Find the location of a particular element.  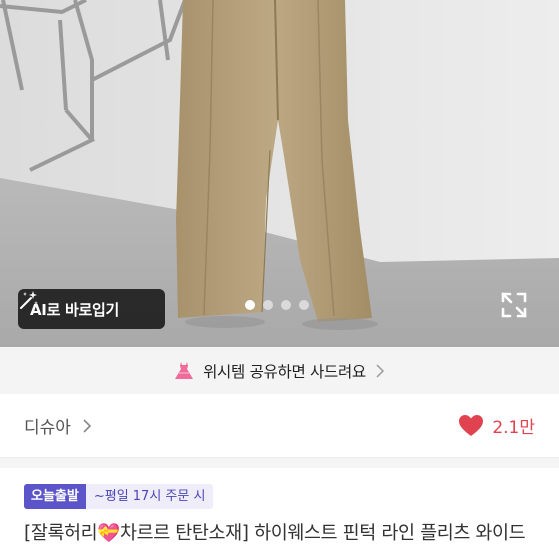

product-title: [잘록허리💝차르르 탄탄소재] 하이웨스트 핀턱 라인 플리츠 와이드 is located at coordinates (284, 534).